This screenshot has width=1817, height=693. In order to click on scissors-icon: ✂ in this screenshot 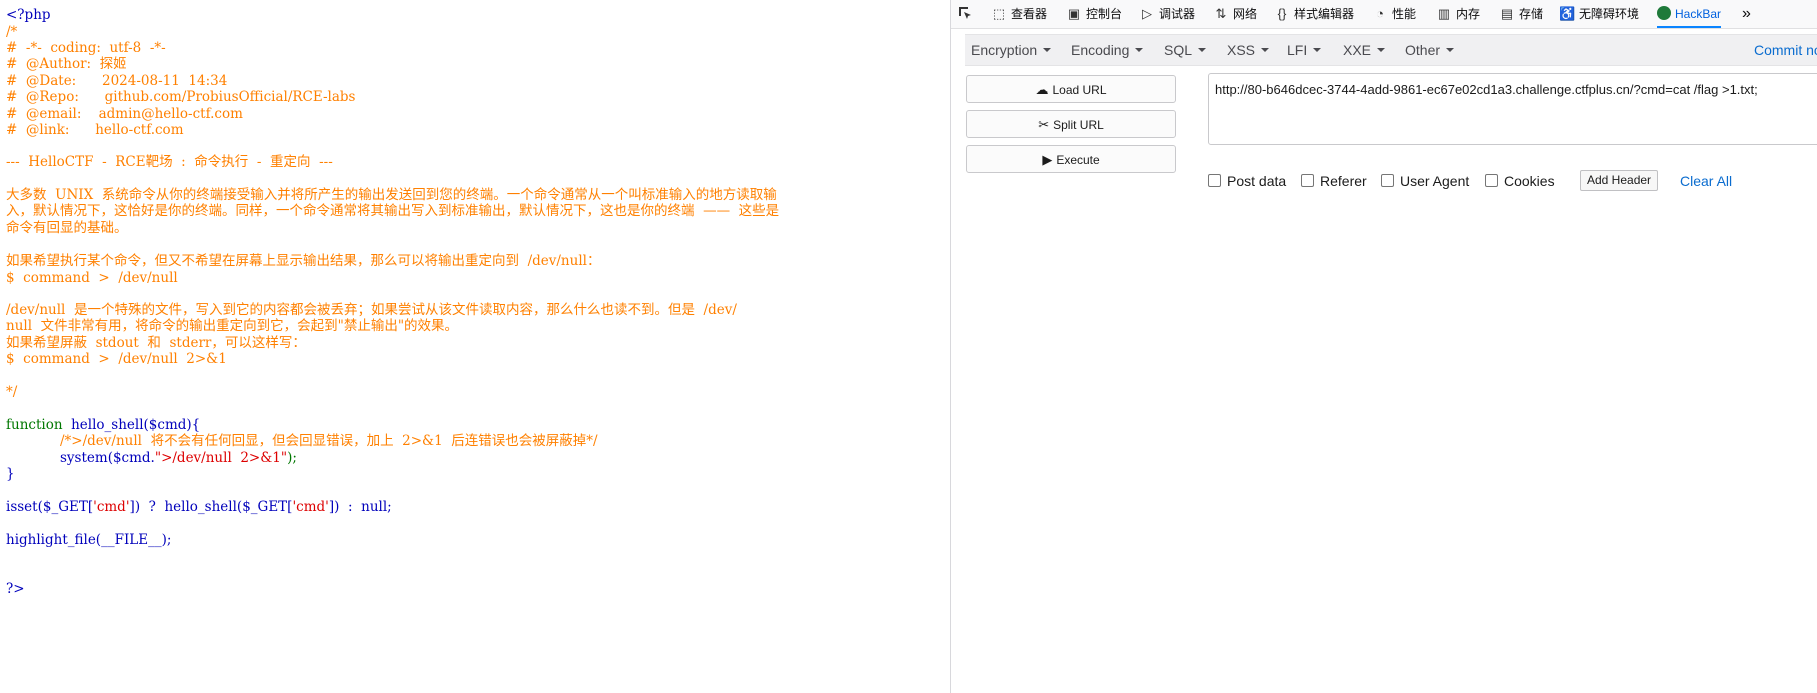, I will do `click(1044, 124)`.